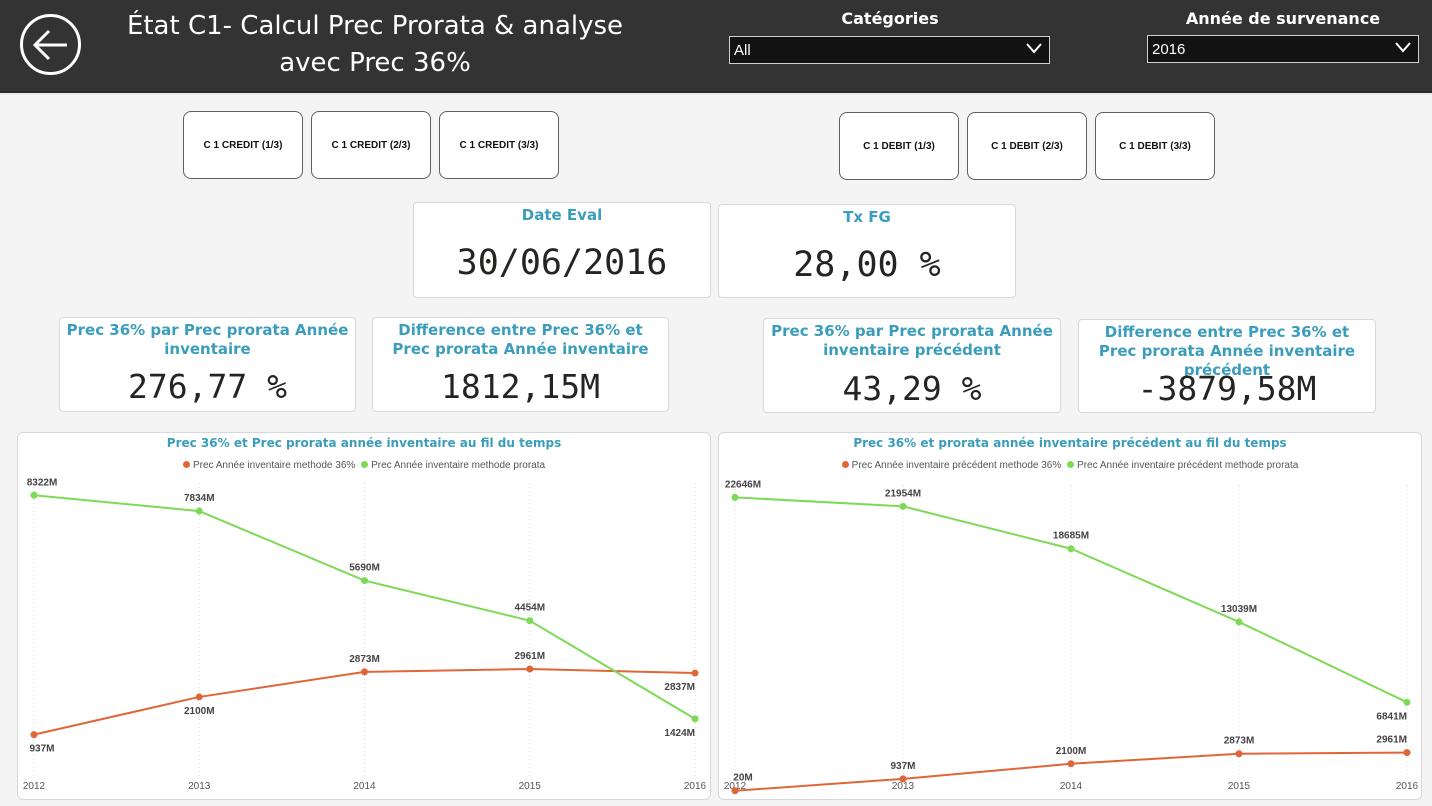  Describe the element at coordinates (371, 145) in the screenshot. I see `credit-2-button: C 1 CREDIT (2/3)` at that location.